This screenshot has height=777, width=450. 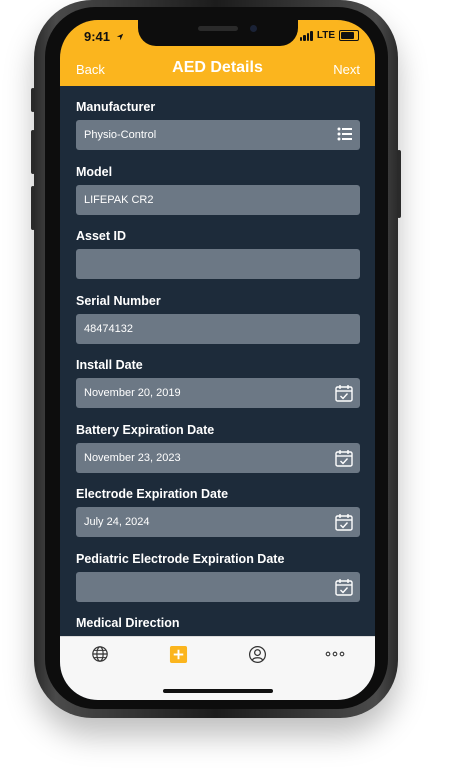 I want to click on serial-number-value: 48474132, so click(x=108, y=329).